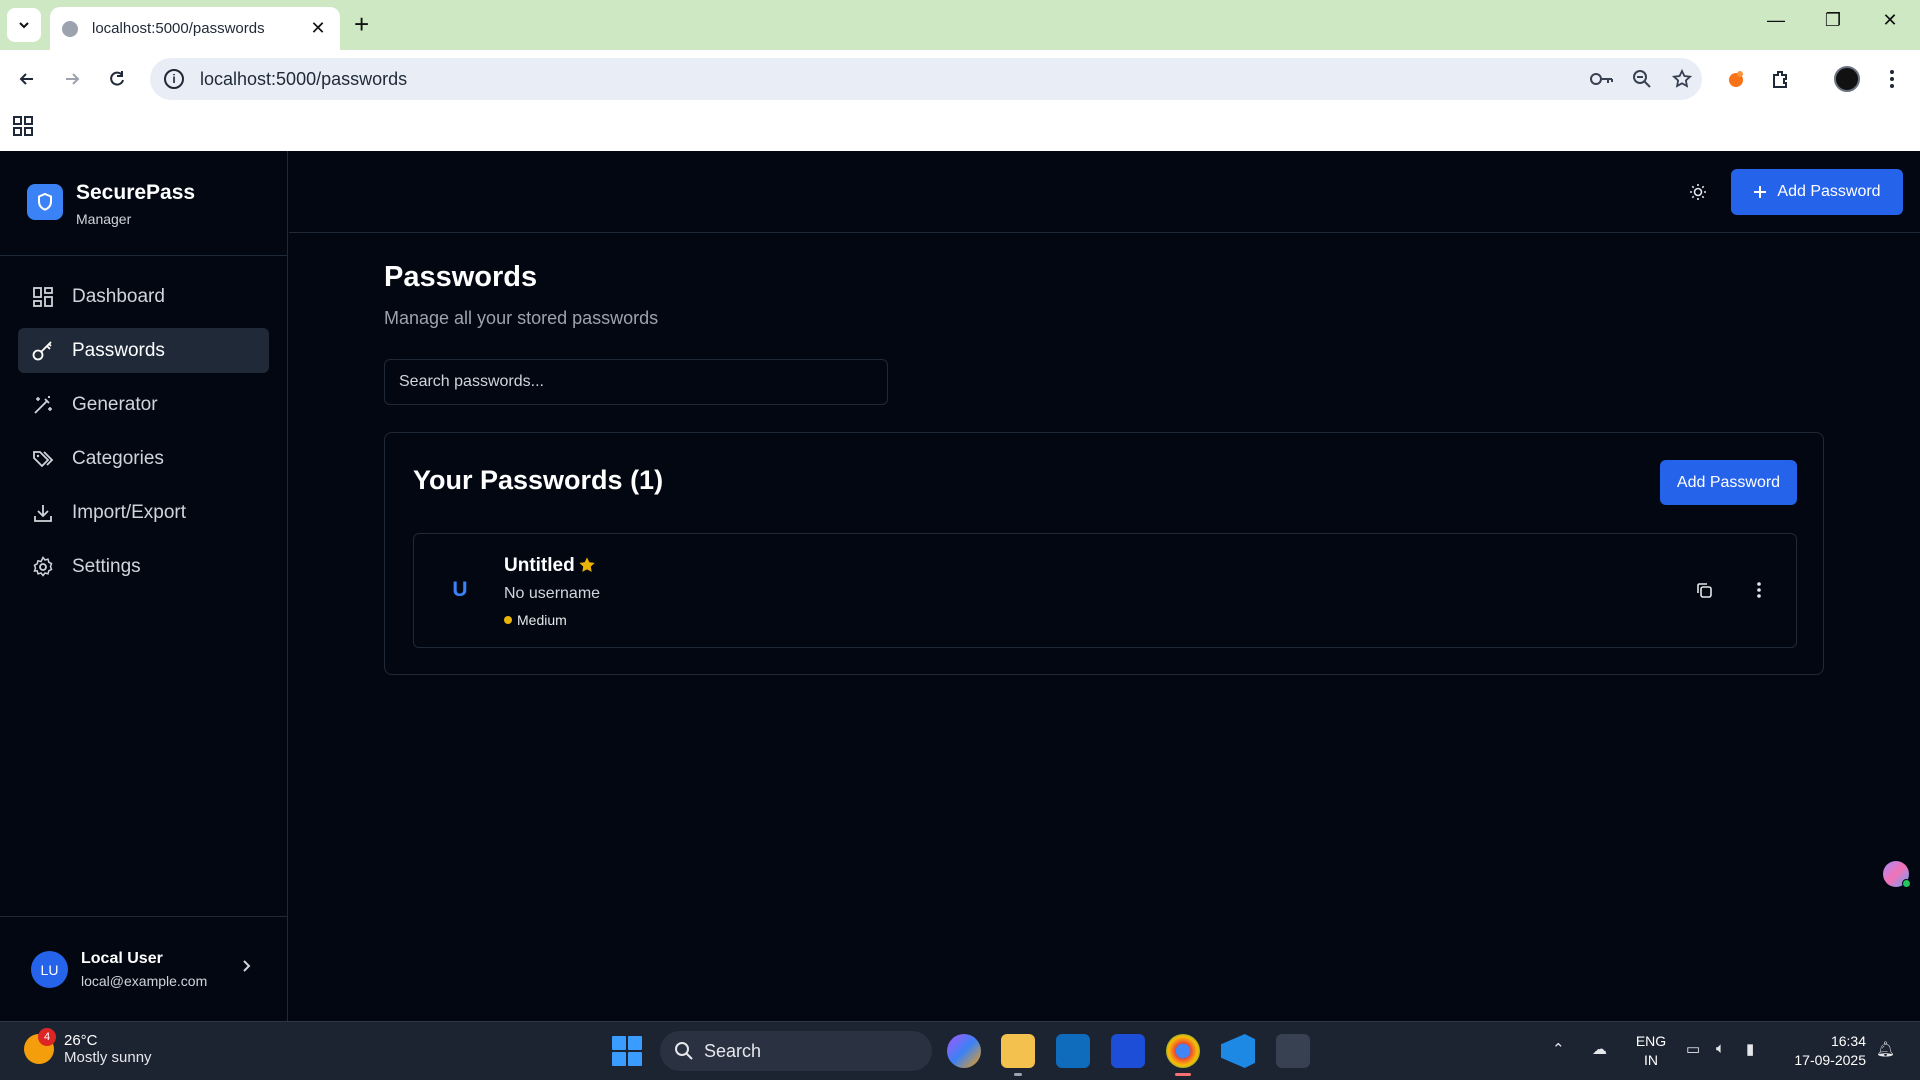  I want to click on sidebar-item-label: Passwords, so click(118, 350).